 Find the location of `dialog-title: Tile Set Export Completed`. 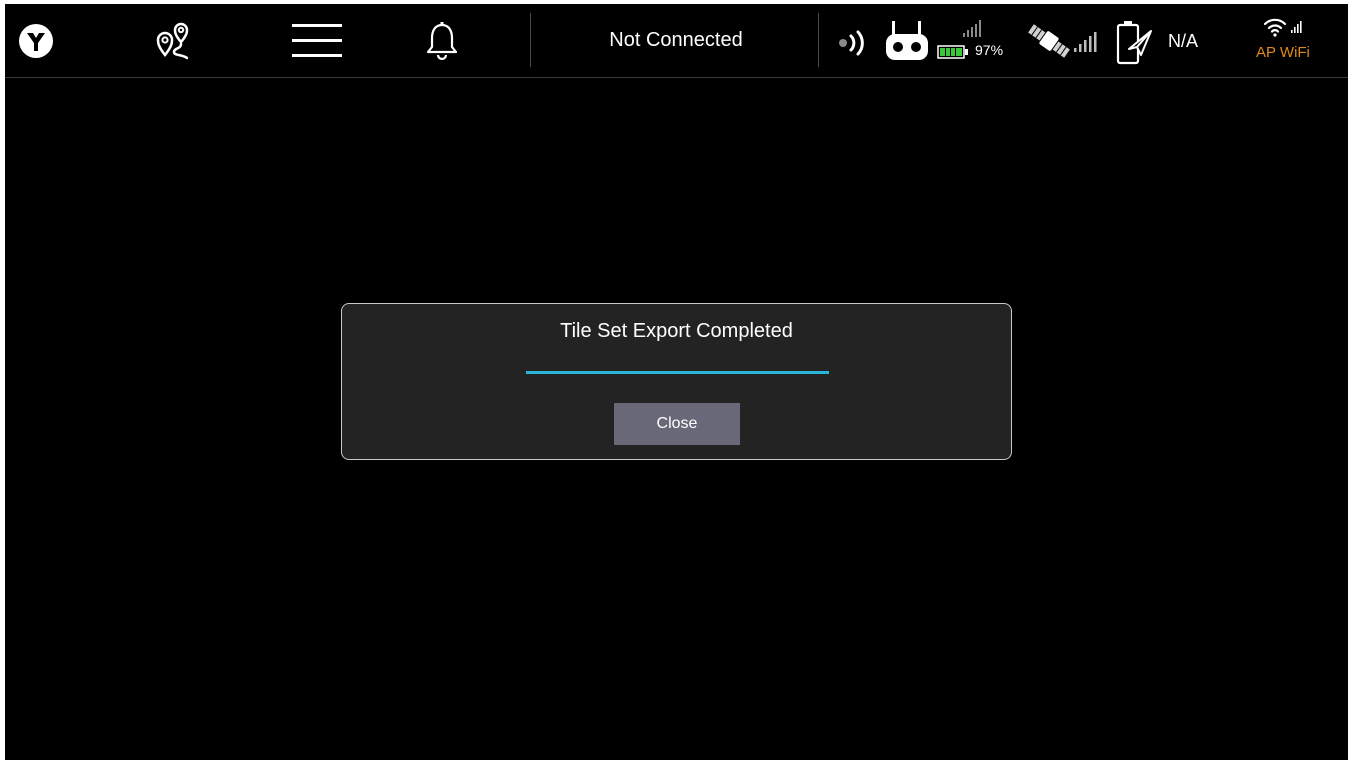

dialog-title: Tile Set Export Completed is located at coordinates (676, 331).